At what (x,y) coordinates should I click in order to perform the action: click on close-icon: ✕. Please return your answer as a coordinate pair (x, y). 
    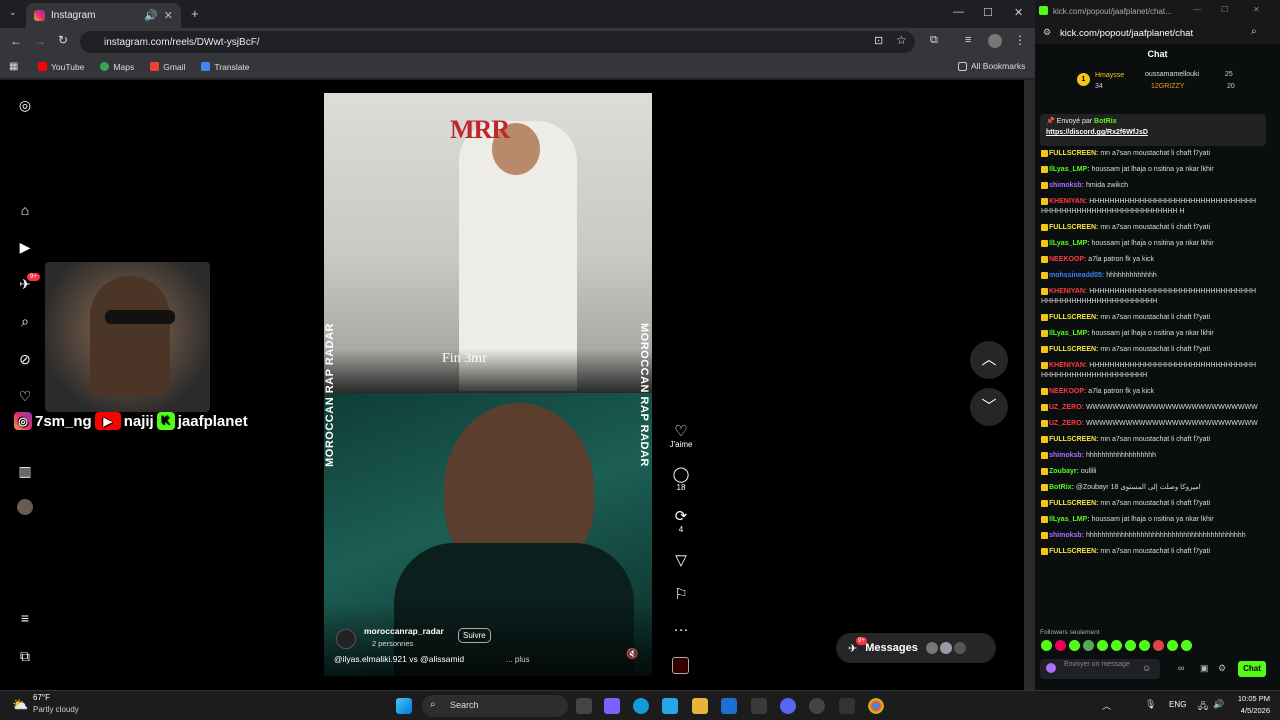
    Looking at the image, I should click on (1256, 9).